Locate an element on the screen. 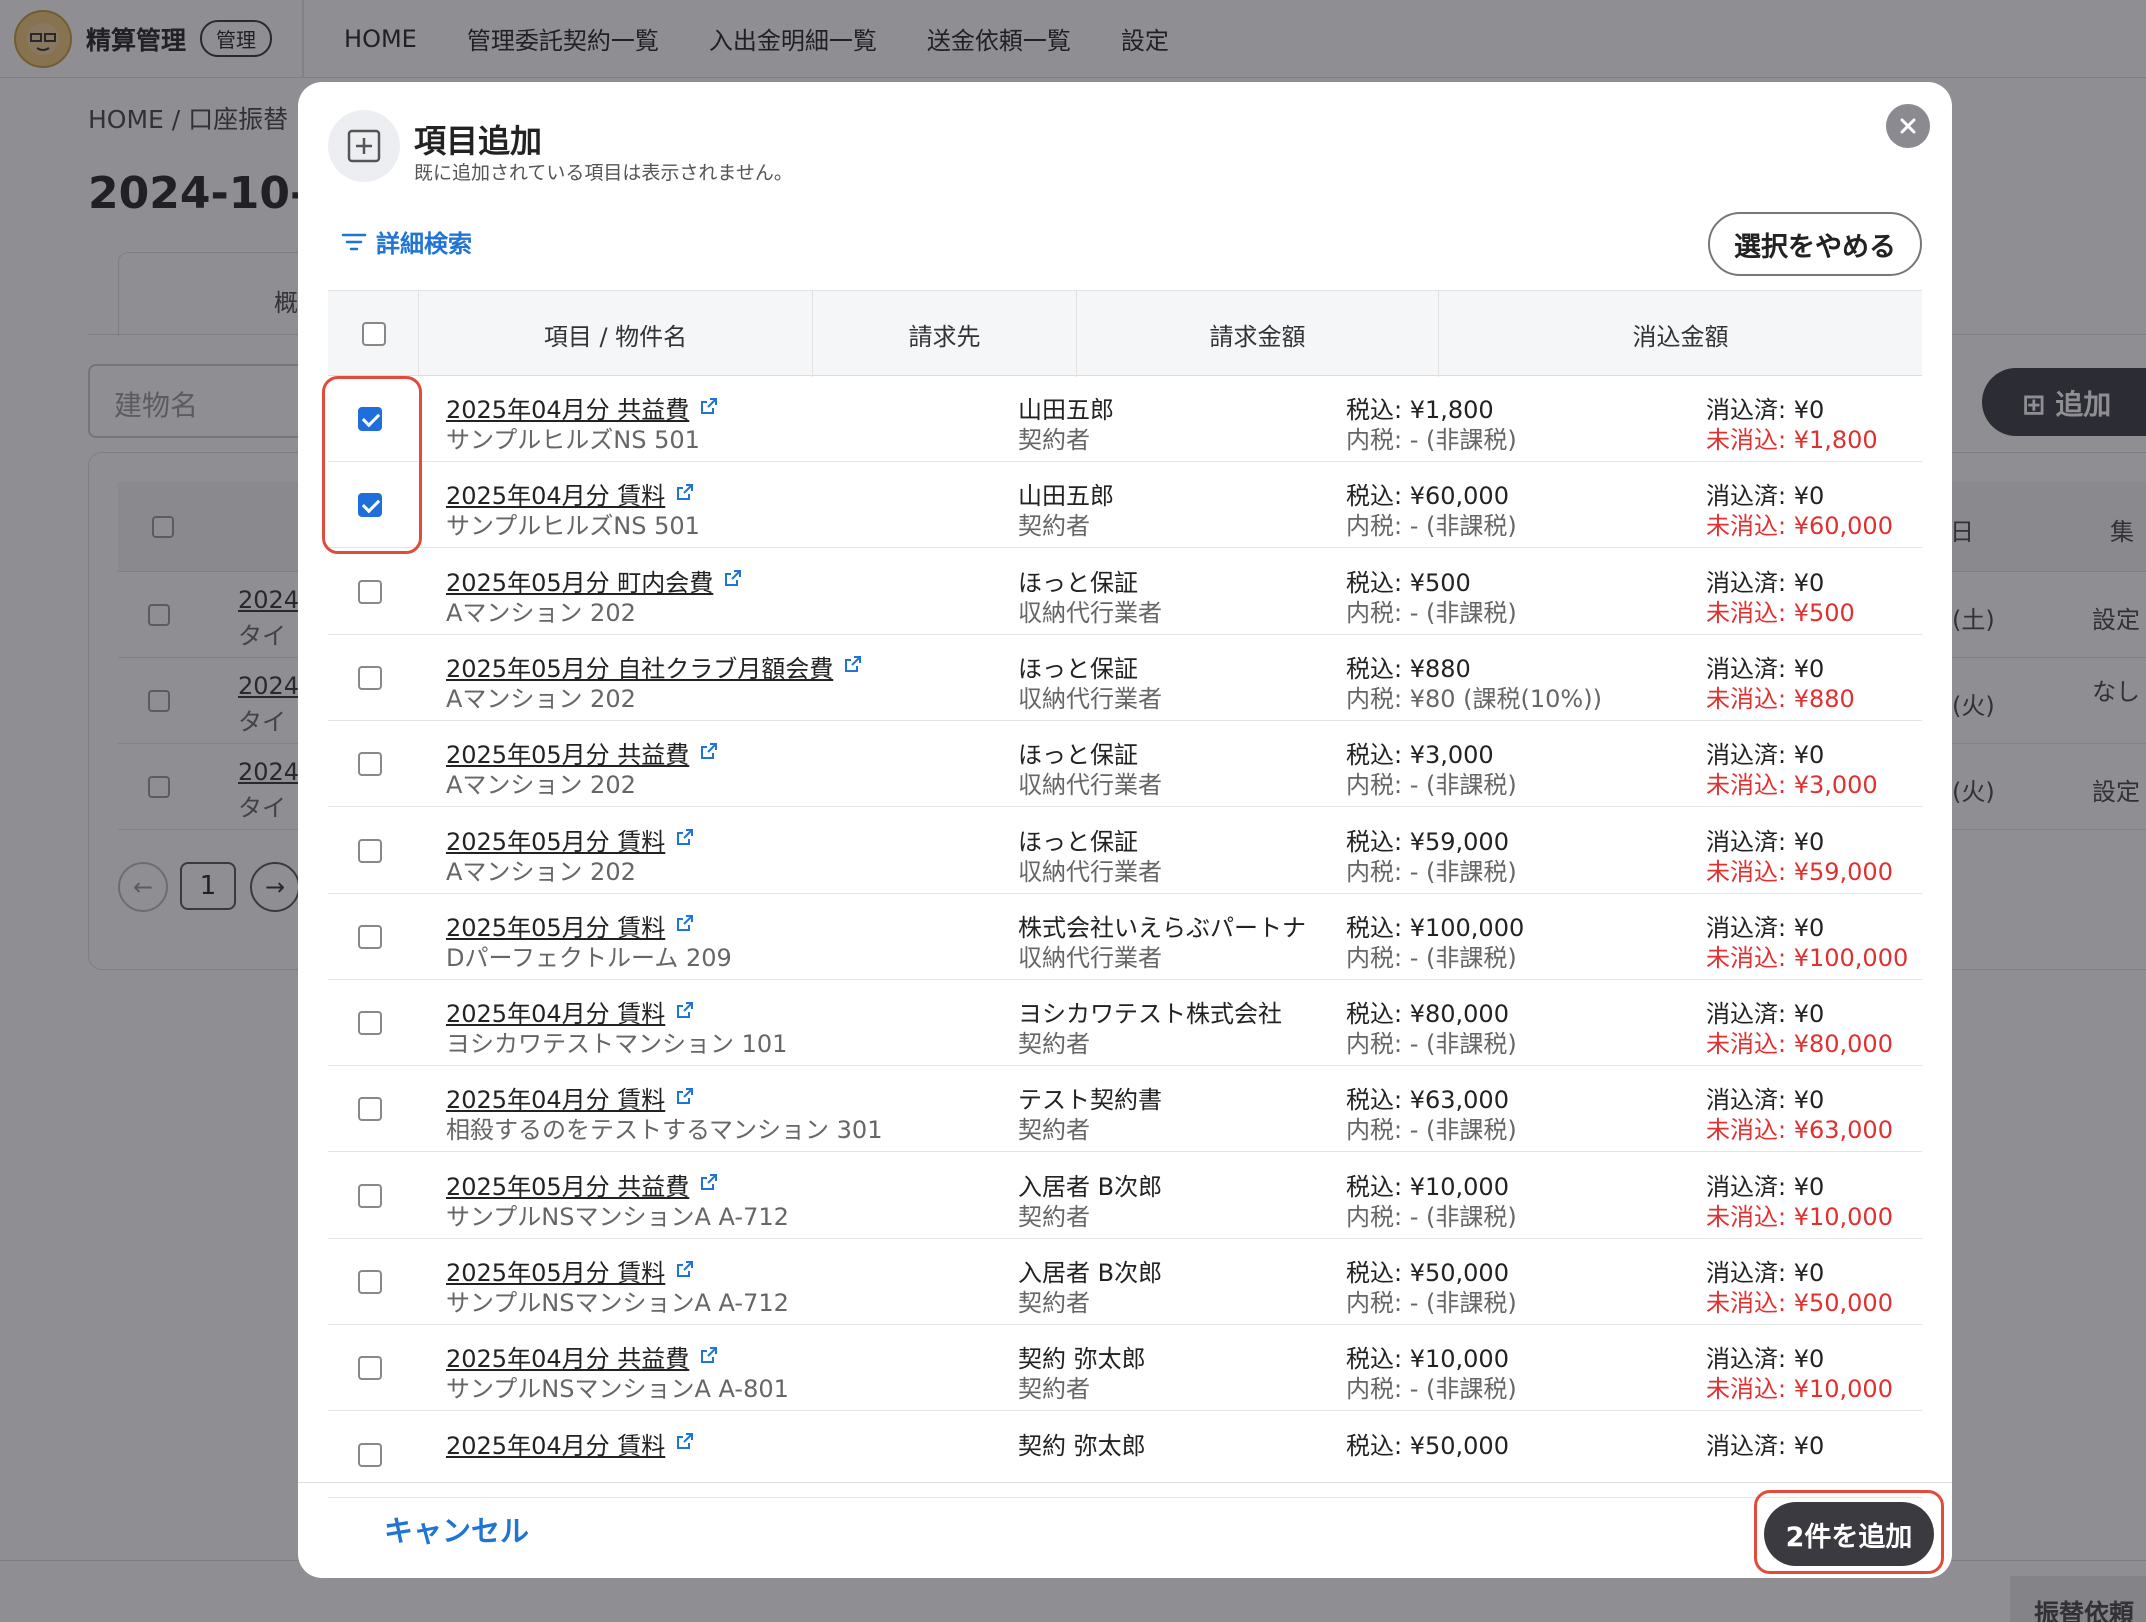 This screenshot has height=1622, width=2146. unreconciled-amount: 未消込: ¥50,000 is located at coordinates (1799, 1303).